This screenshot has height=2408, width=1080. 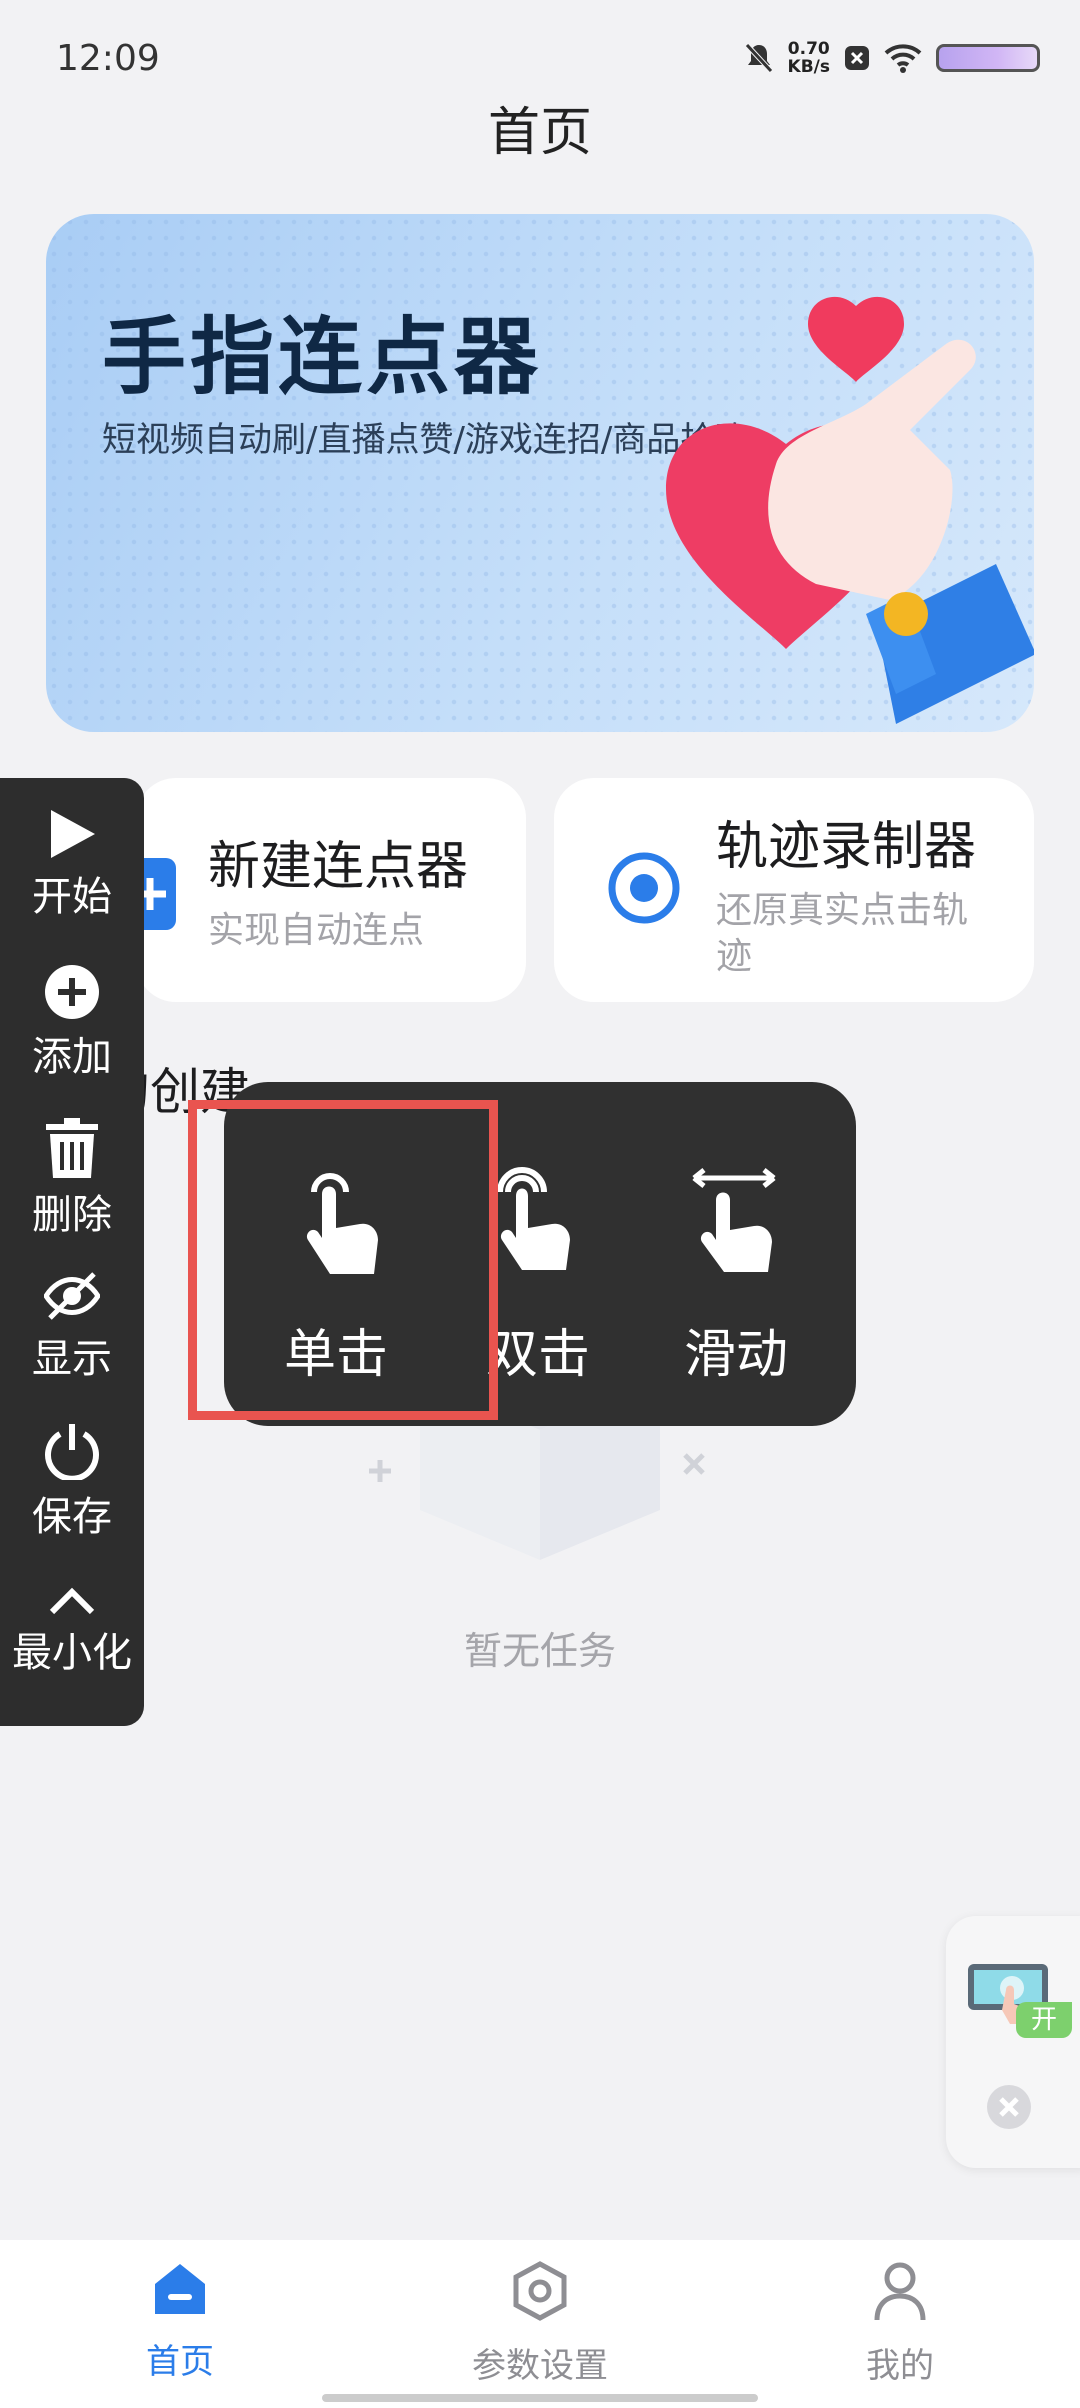 I want to click on eye-off-icon, so click(x=72, y=1296).